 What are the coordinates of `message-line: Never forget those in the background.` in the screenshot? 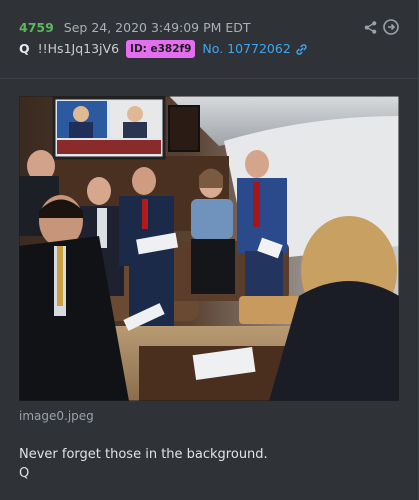 It's located at (143, 454).